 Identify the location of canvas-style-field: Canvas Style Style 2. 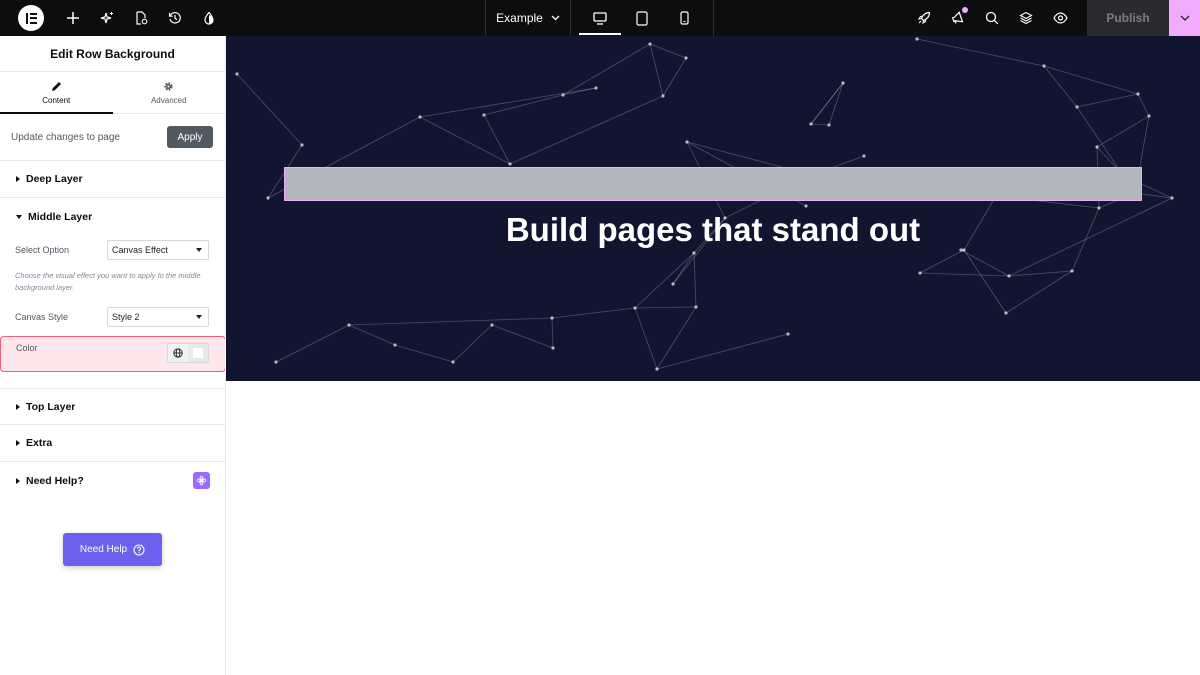
(112, 317).